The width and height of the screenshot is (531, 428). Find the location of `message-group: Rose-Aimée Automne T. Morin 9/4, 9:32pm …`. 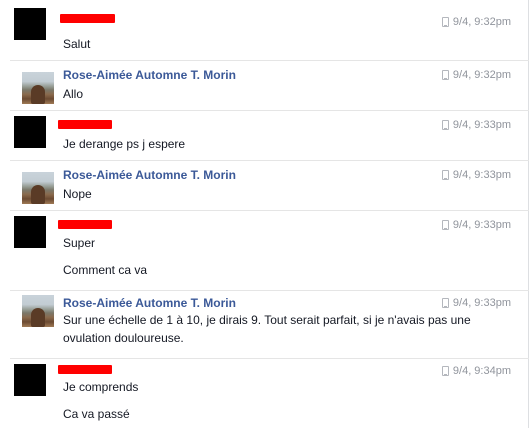

message-group: Rose-Aimée Automne T. Morin 9/4, 9:32pm … is located at coordinates (264, 85).